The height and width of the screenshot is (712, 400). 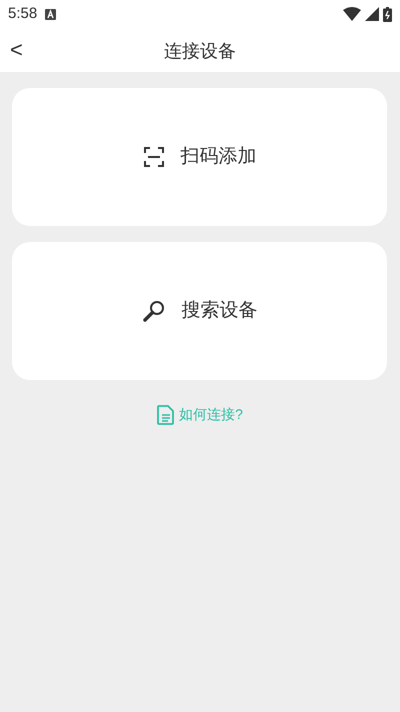 What do you see at coordinates (166, 414) in the screenshot?
I see `document-icon` at bounding box center [166, 414].